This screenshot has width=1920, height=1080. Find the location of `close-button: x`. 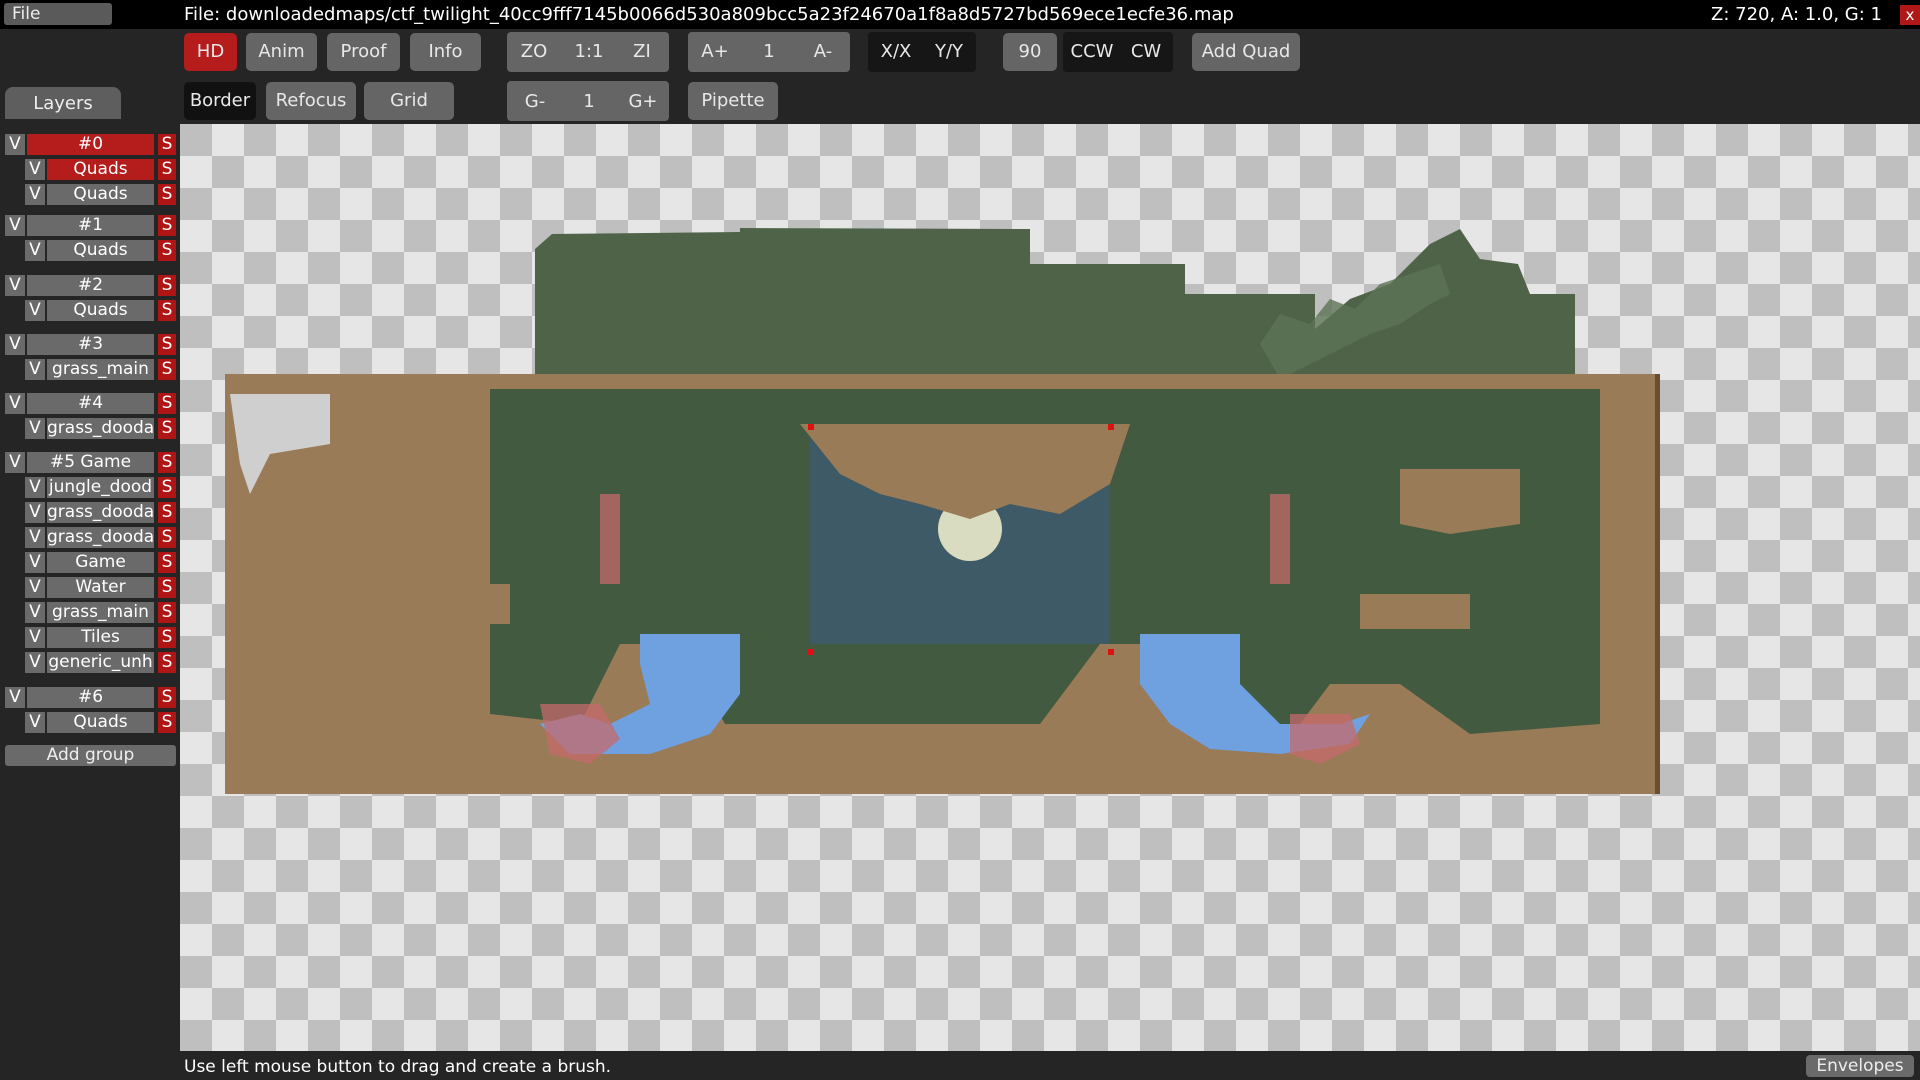

close-button: x is located at coordinates (1910, 15).